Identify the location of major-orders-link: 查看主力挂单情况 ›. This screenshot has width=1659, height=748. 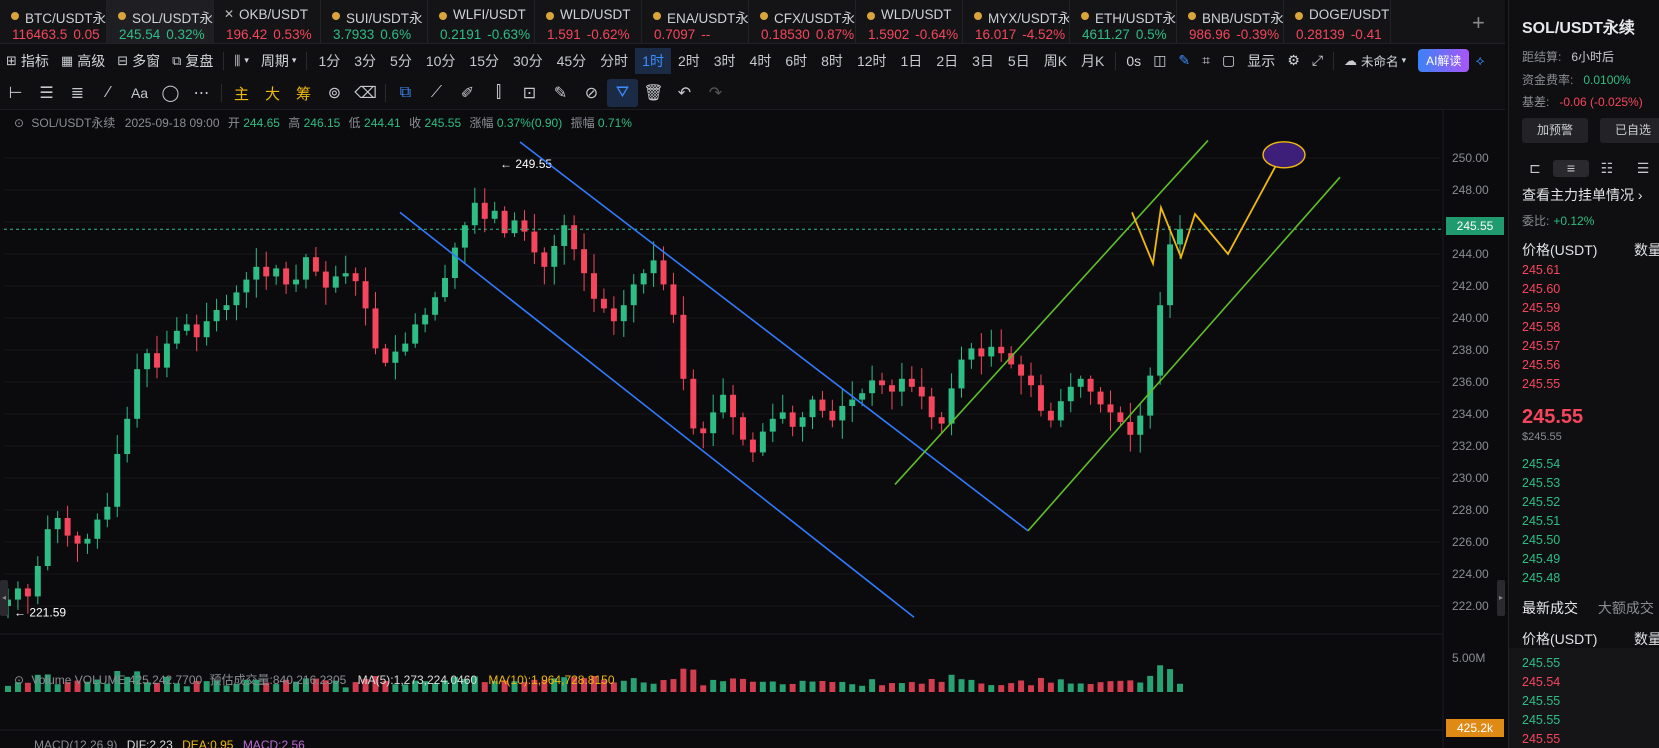
(1582, 195).